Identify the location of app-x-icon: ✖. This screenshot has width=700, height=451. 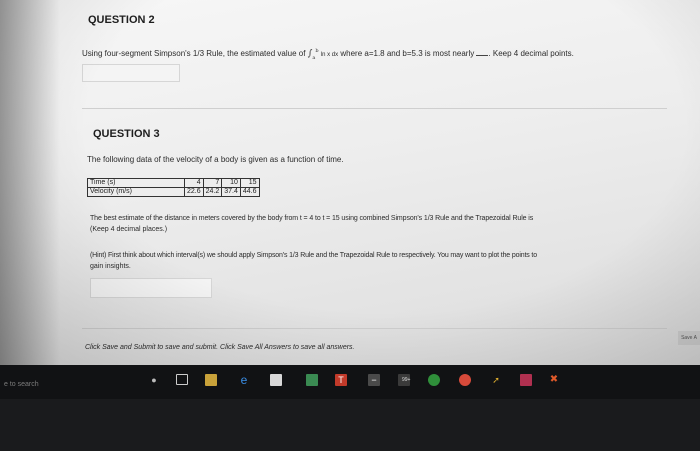
(554, 380).